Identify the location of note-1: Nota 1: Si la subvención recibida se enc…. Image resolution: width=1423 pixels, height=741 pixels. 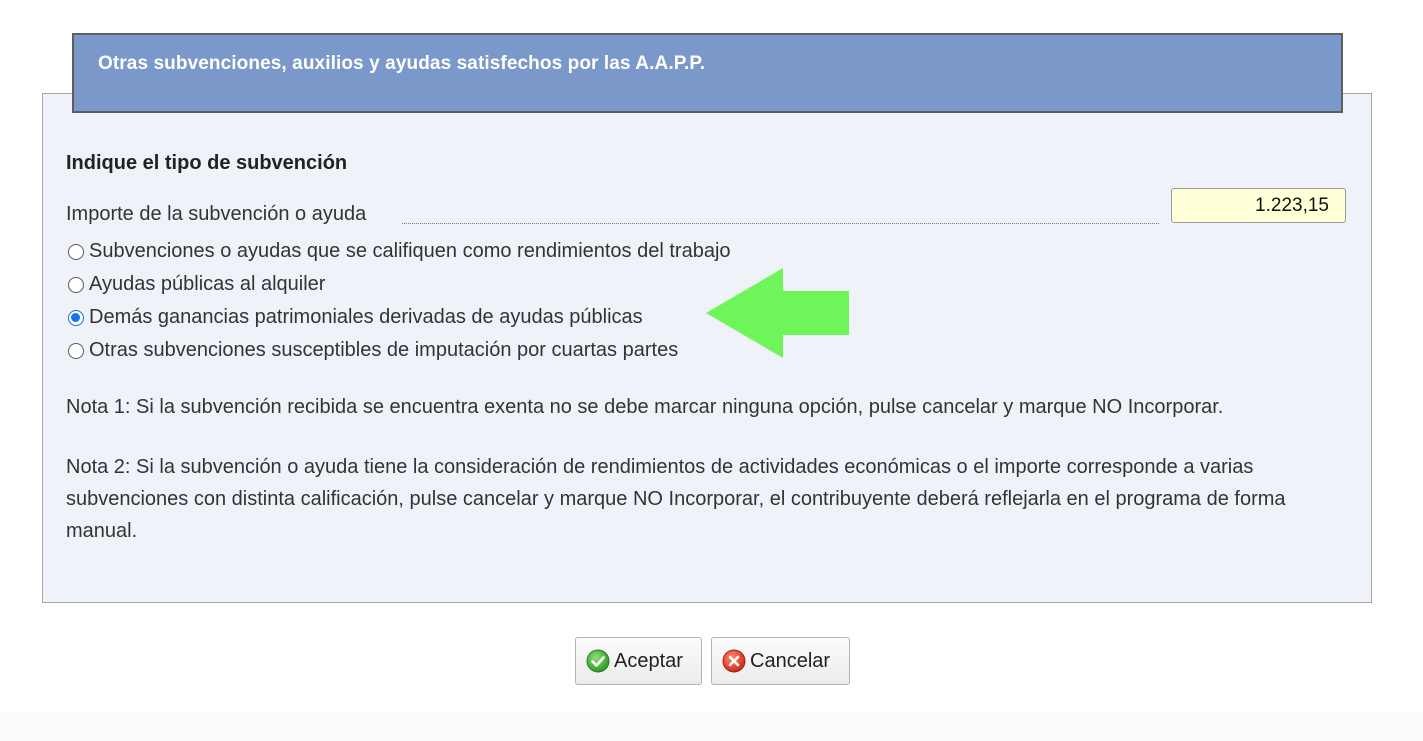
(645, 407).